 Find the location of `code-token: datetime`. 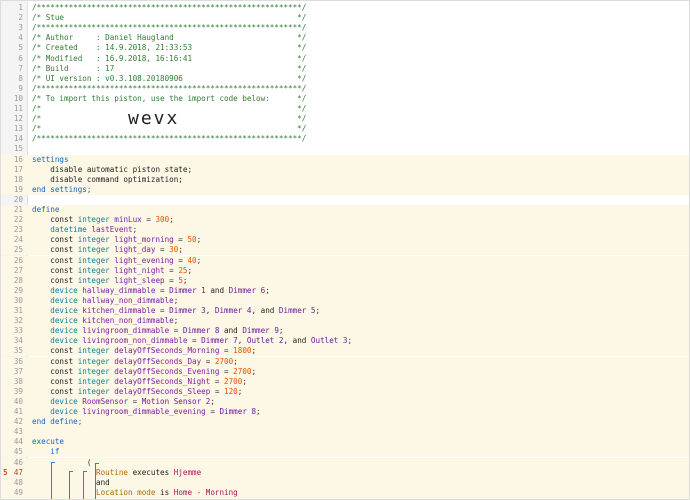

code-token: datetime is located at coordinates (62, 230).